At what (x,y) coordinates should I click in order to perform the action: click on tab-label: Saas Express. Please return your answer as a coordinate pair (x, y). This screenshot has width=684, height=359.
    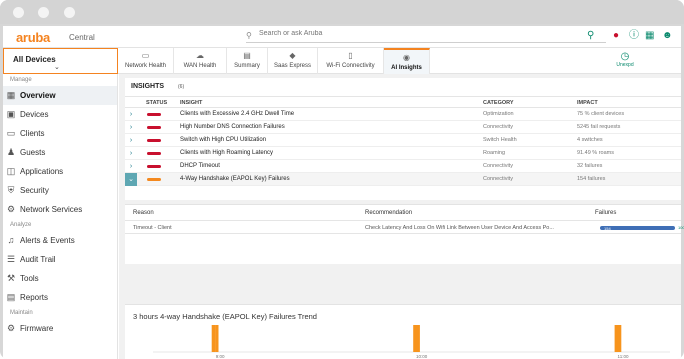
    Looking at the image, I should click on (292, 66).